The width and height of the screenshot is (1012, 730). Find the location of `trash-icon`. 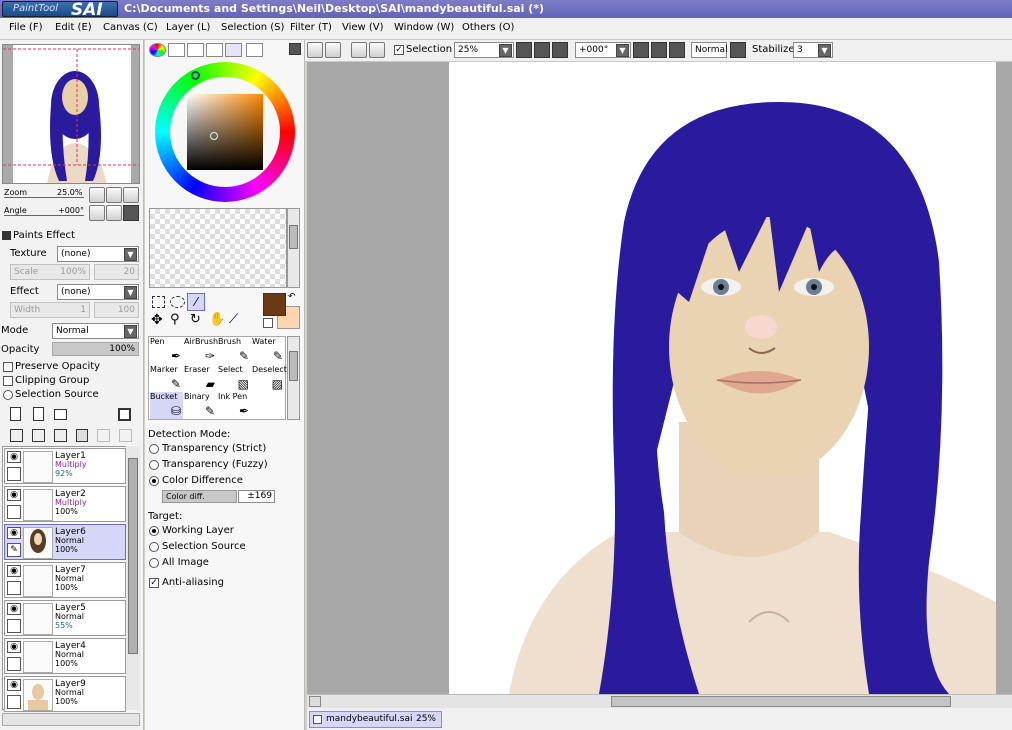

trash-icon is located at coordinates (82, 435).